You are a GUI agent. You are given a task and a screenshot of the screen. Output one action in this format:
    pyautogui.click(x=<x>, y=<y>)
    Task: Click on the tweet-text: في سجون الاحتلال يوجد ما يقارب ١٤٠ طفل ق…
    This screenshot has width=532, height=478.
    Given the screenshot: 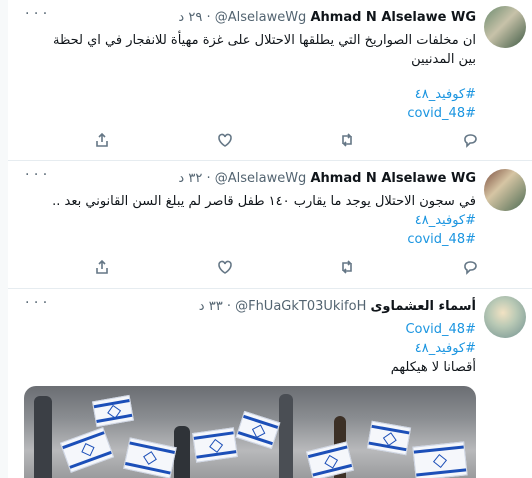 What is the action you would take?
    pyautogui.click(x=241, y=220)
    